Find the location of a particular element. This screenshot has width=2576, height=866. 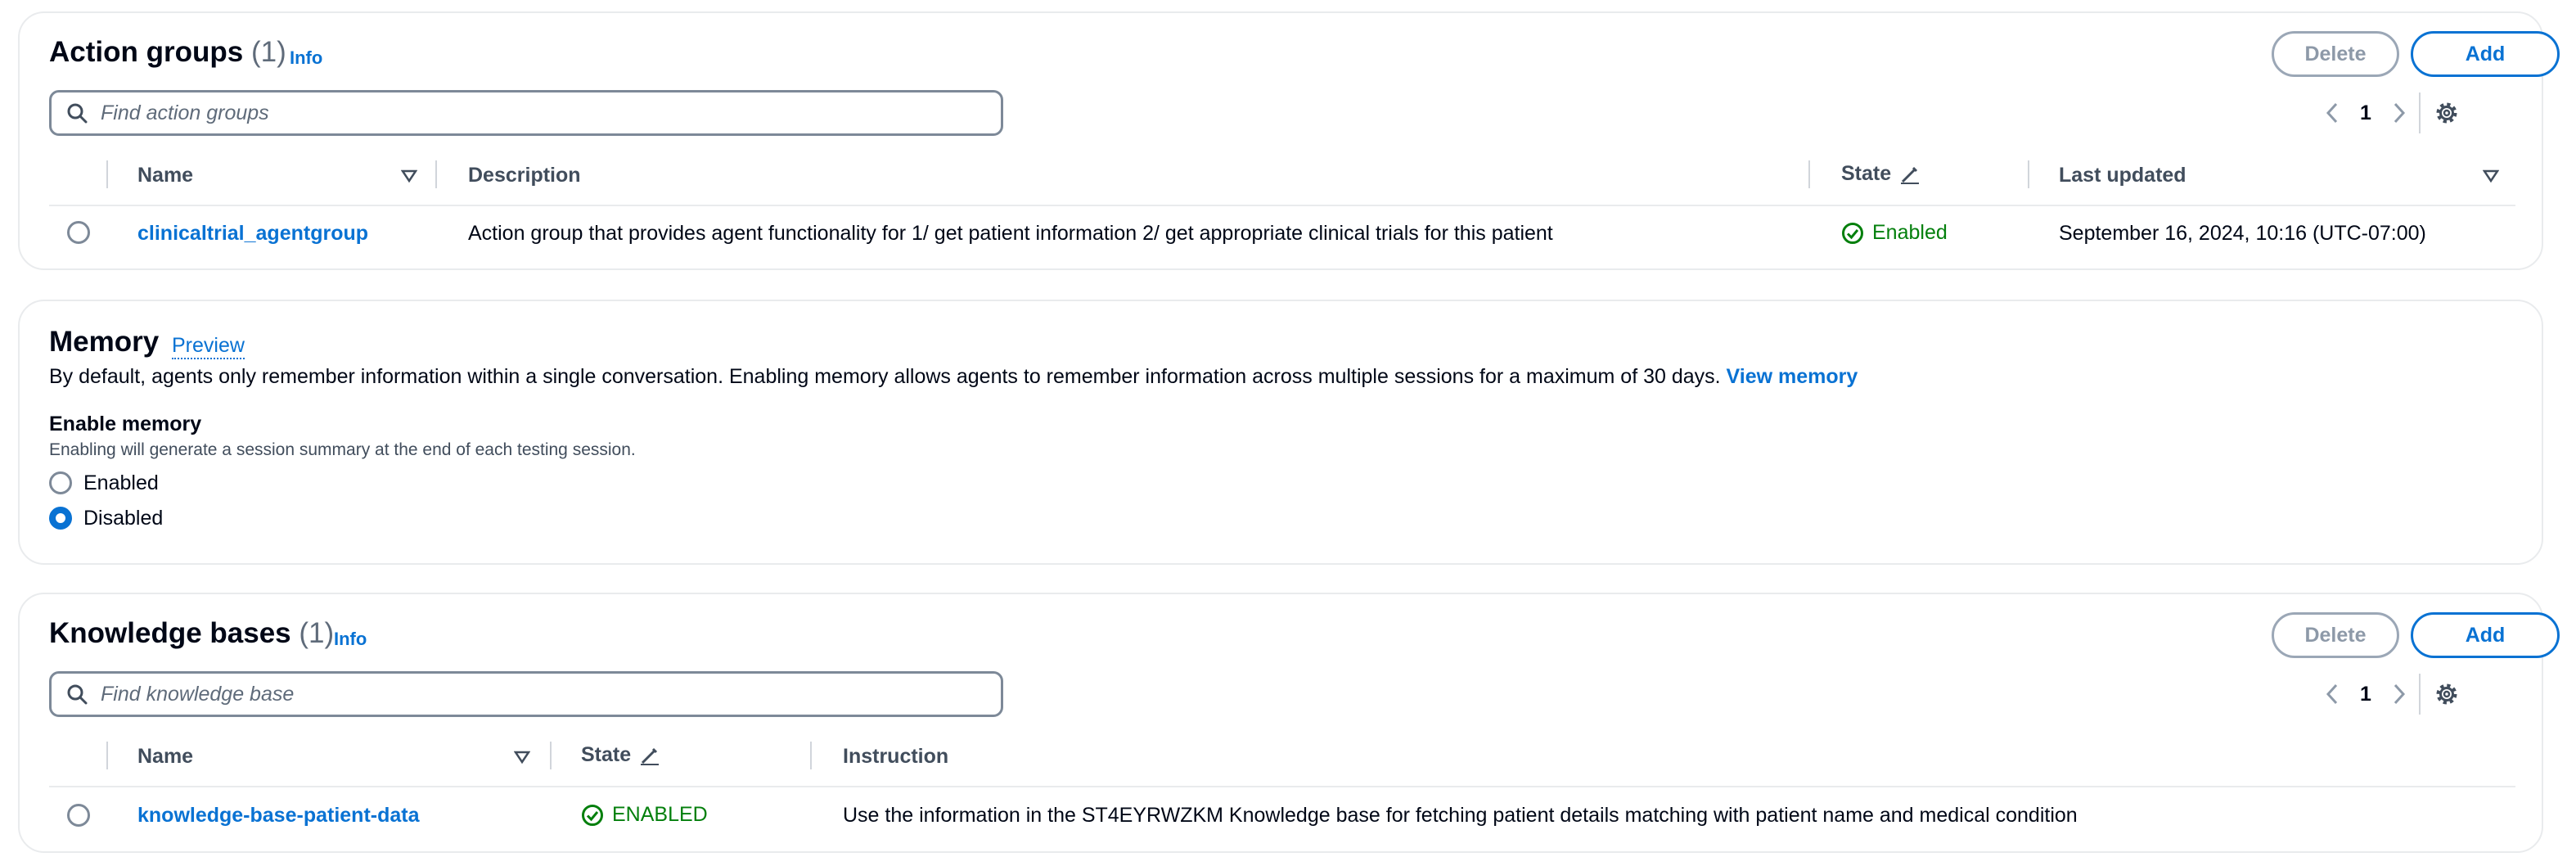

view-memory-link: View memory is located at coordinates (1792, 377).